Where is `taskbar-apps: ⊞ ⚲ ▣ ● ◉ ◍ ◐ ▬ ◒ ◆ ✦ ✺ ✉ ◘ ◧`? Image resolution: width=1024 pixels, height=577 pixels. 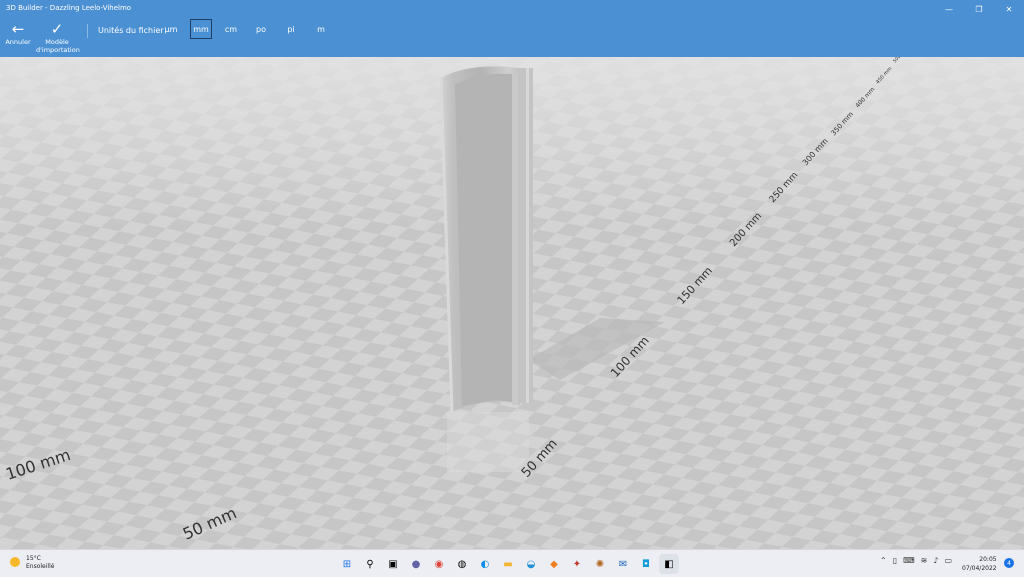
taskbar-apps: ⊞ ⚲ ▣ ● ◉ ◍ ◐ ▬ ◒ ◆ ✦ ✺ ✉ ◘ ◧ is located at coordinates (508, 564).